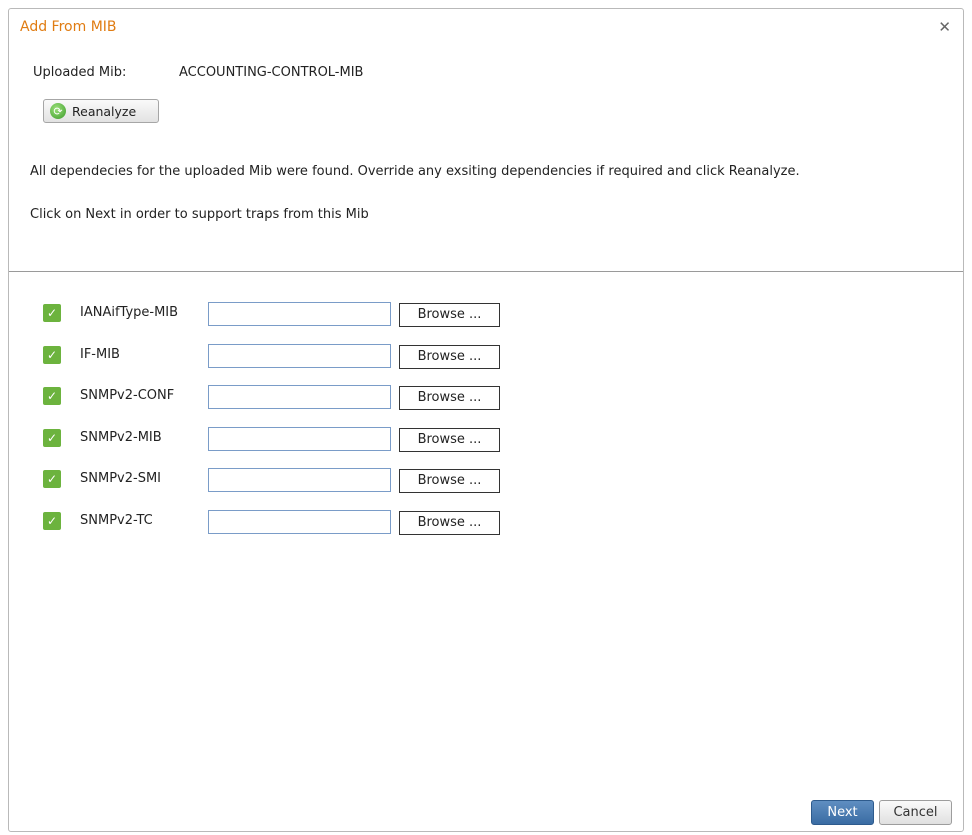  I want to click on reanalyze-label: Reanalyze, so click(104, 111).